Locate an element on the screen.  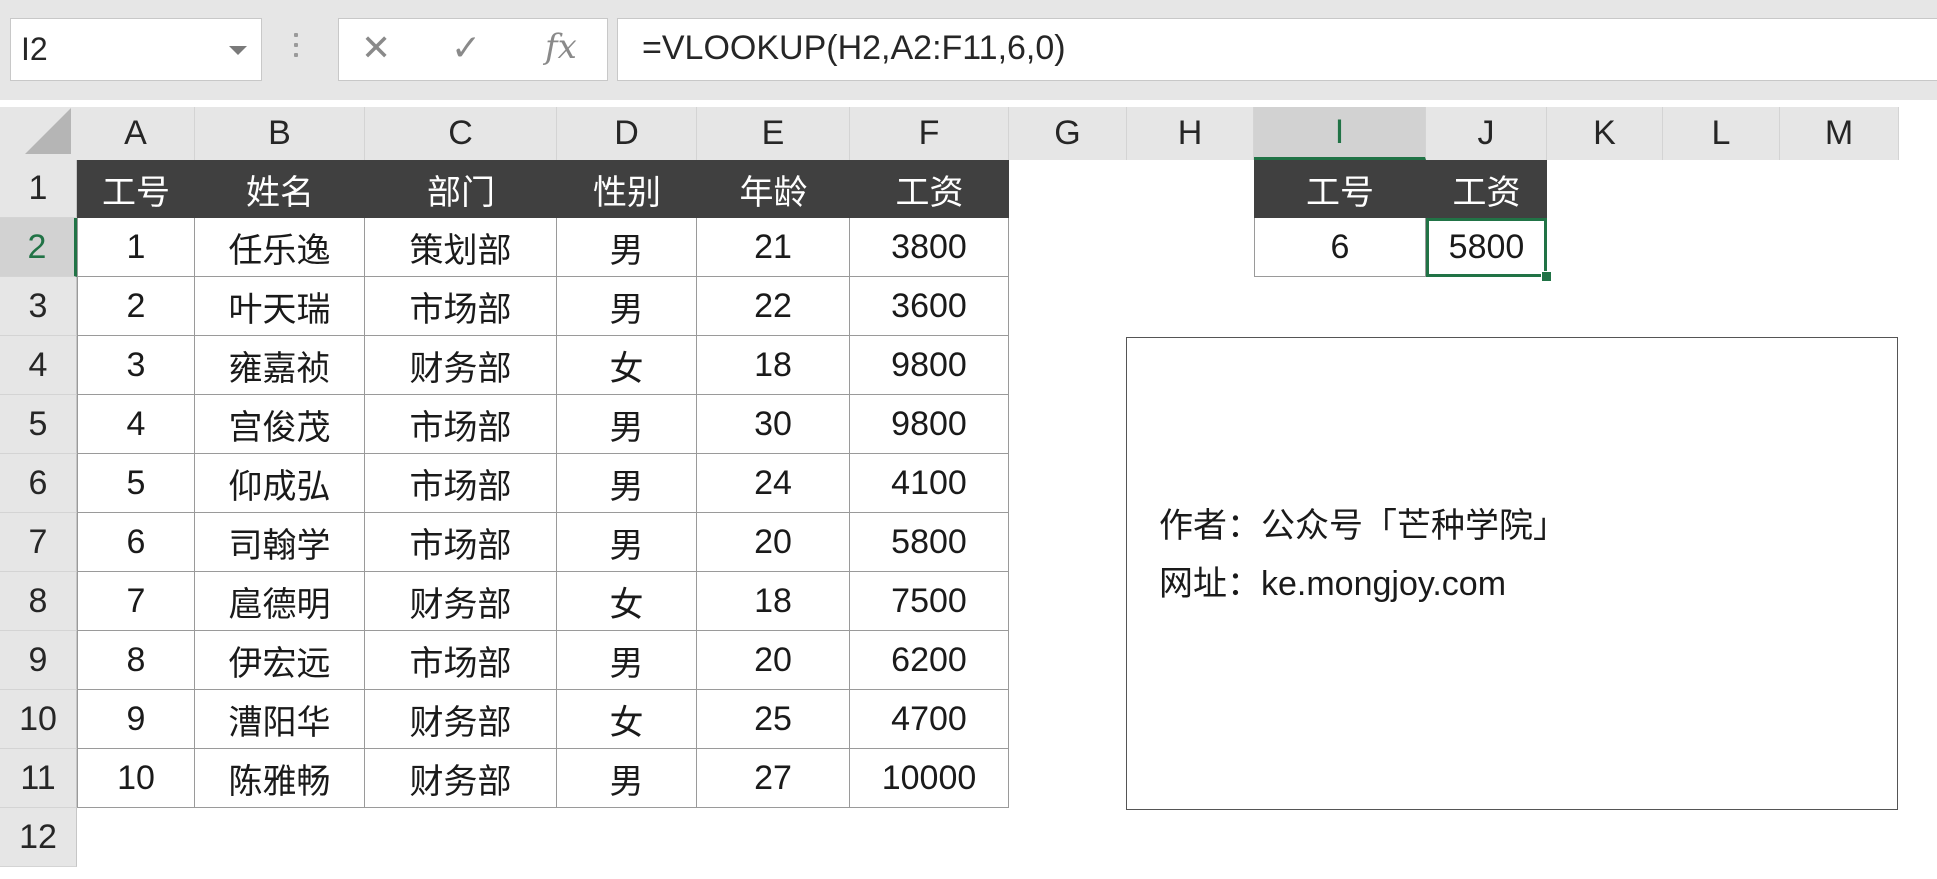
fill-handle is located at coordinates (1546, 276).